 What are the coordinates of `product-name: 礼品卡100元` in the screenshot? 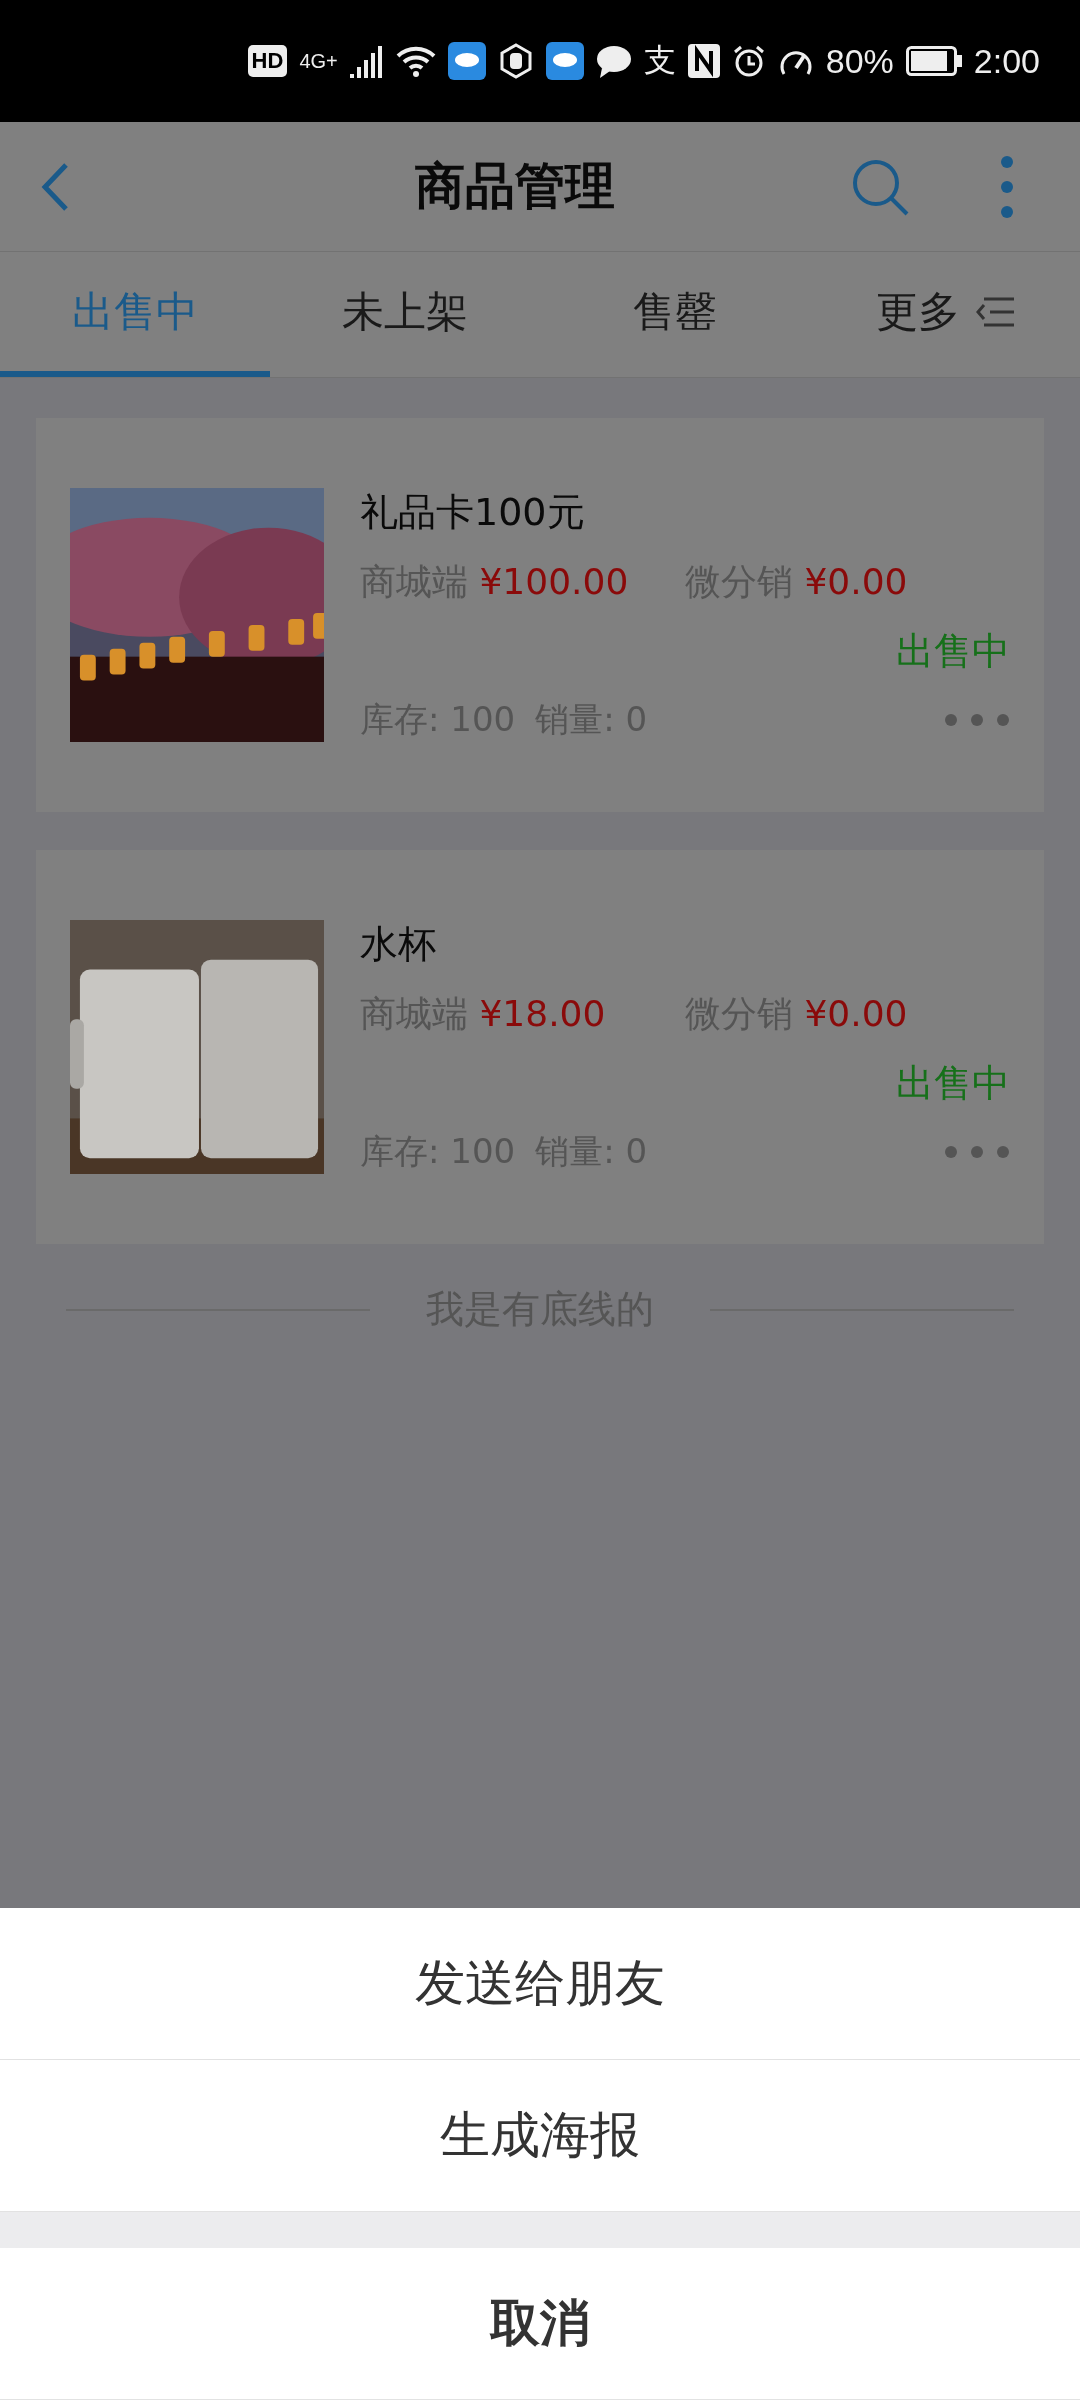 It's located at (473, 512).